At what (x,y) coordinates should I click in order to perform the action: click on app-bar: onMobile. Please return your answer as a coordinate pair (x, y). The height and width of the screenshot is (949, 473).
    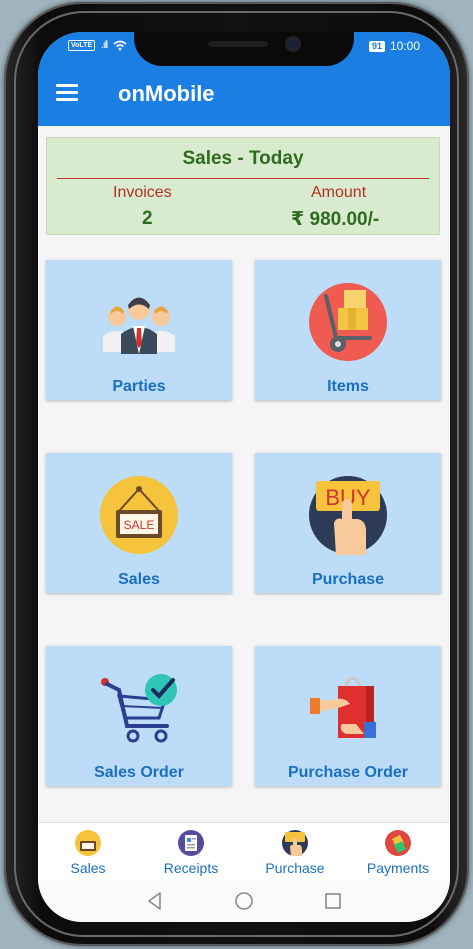
    Looking at the image, I should click on (244, 94).